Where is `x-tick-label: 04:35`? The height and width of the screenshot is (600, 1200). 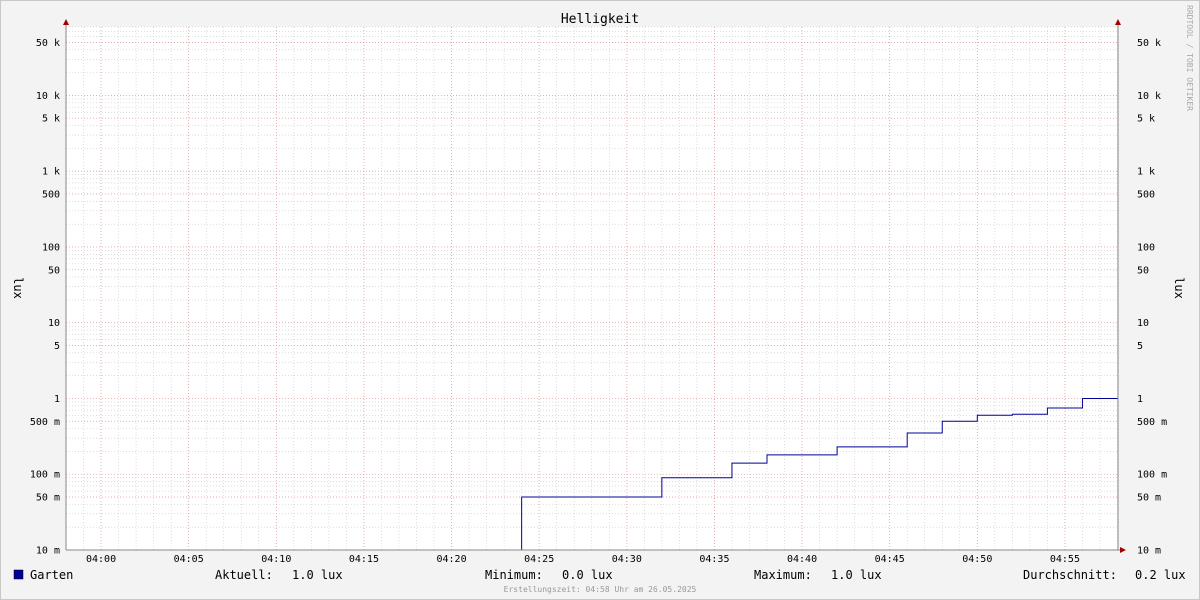
x-tick-label: 04:35 is located at coordinates (714, 559).